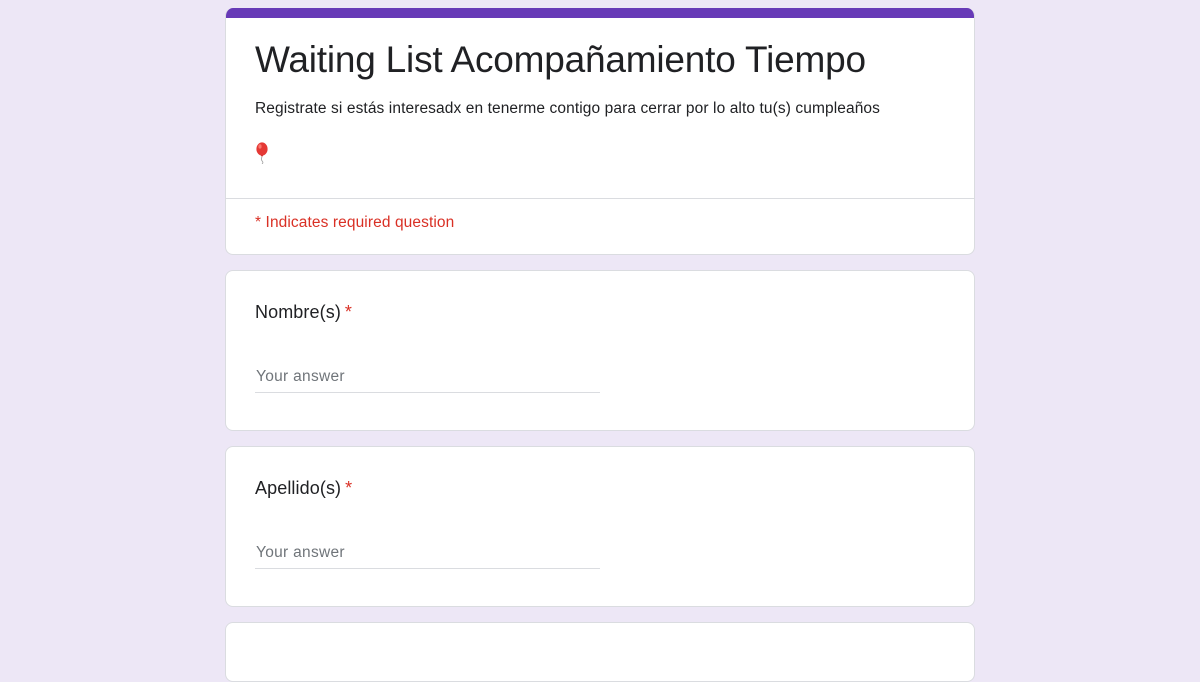 The width and height of the screenshot is (1200, 682). Describe the element at coordinates (298, 312) in the screenshot. I see `question-title: Nombre(s)` at that location.